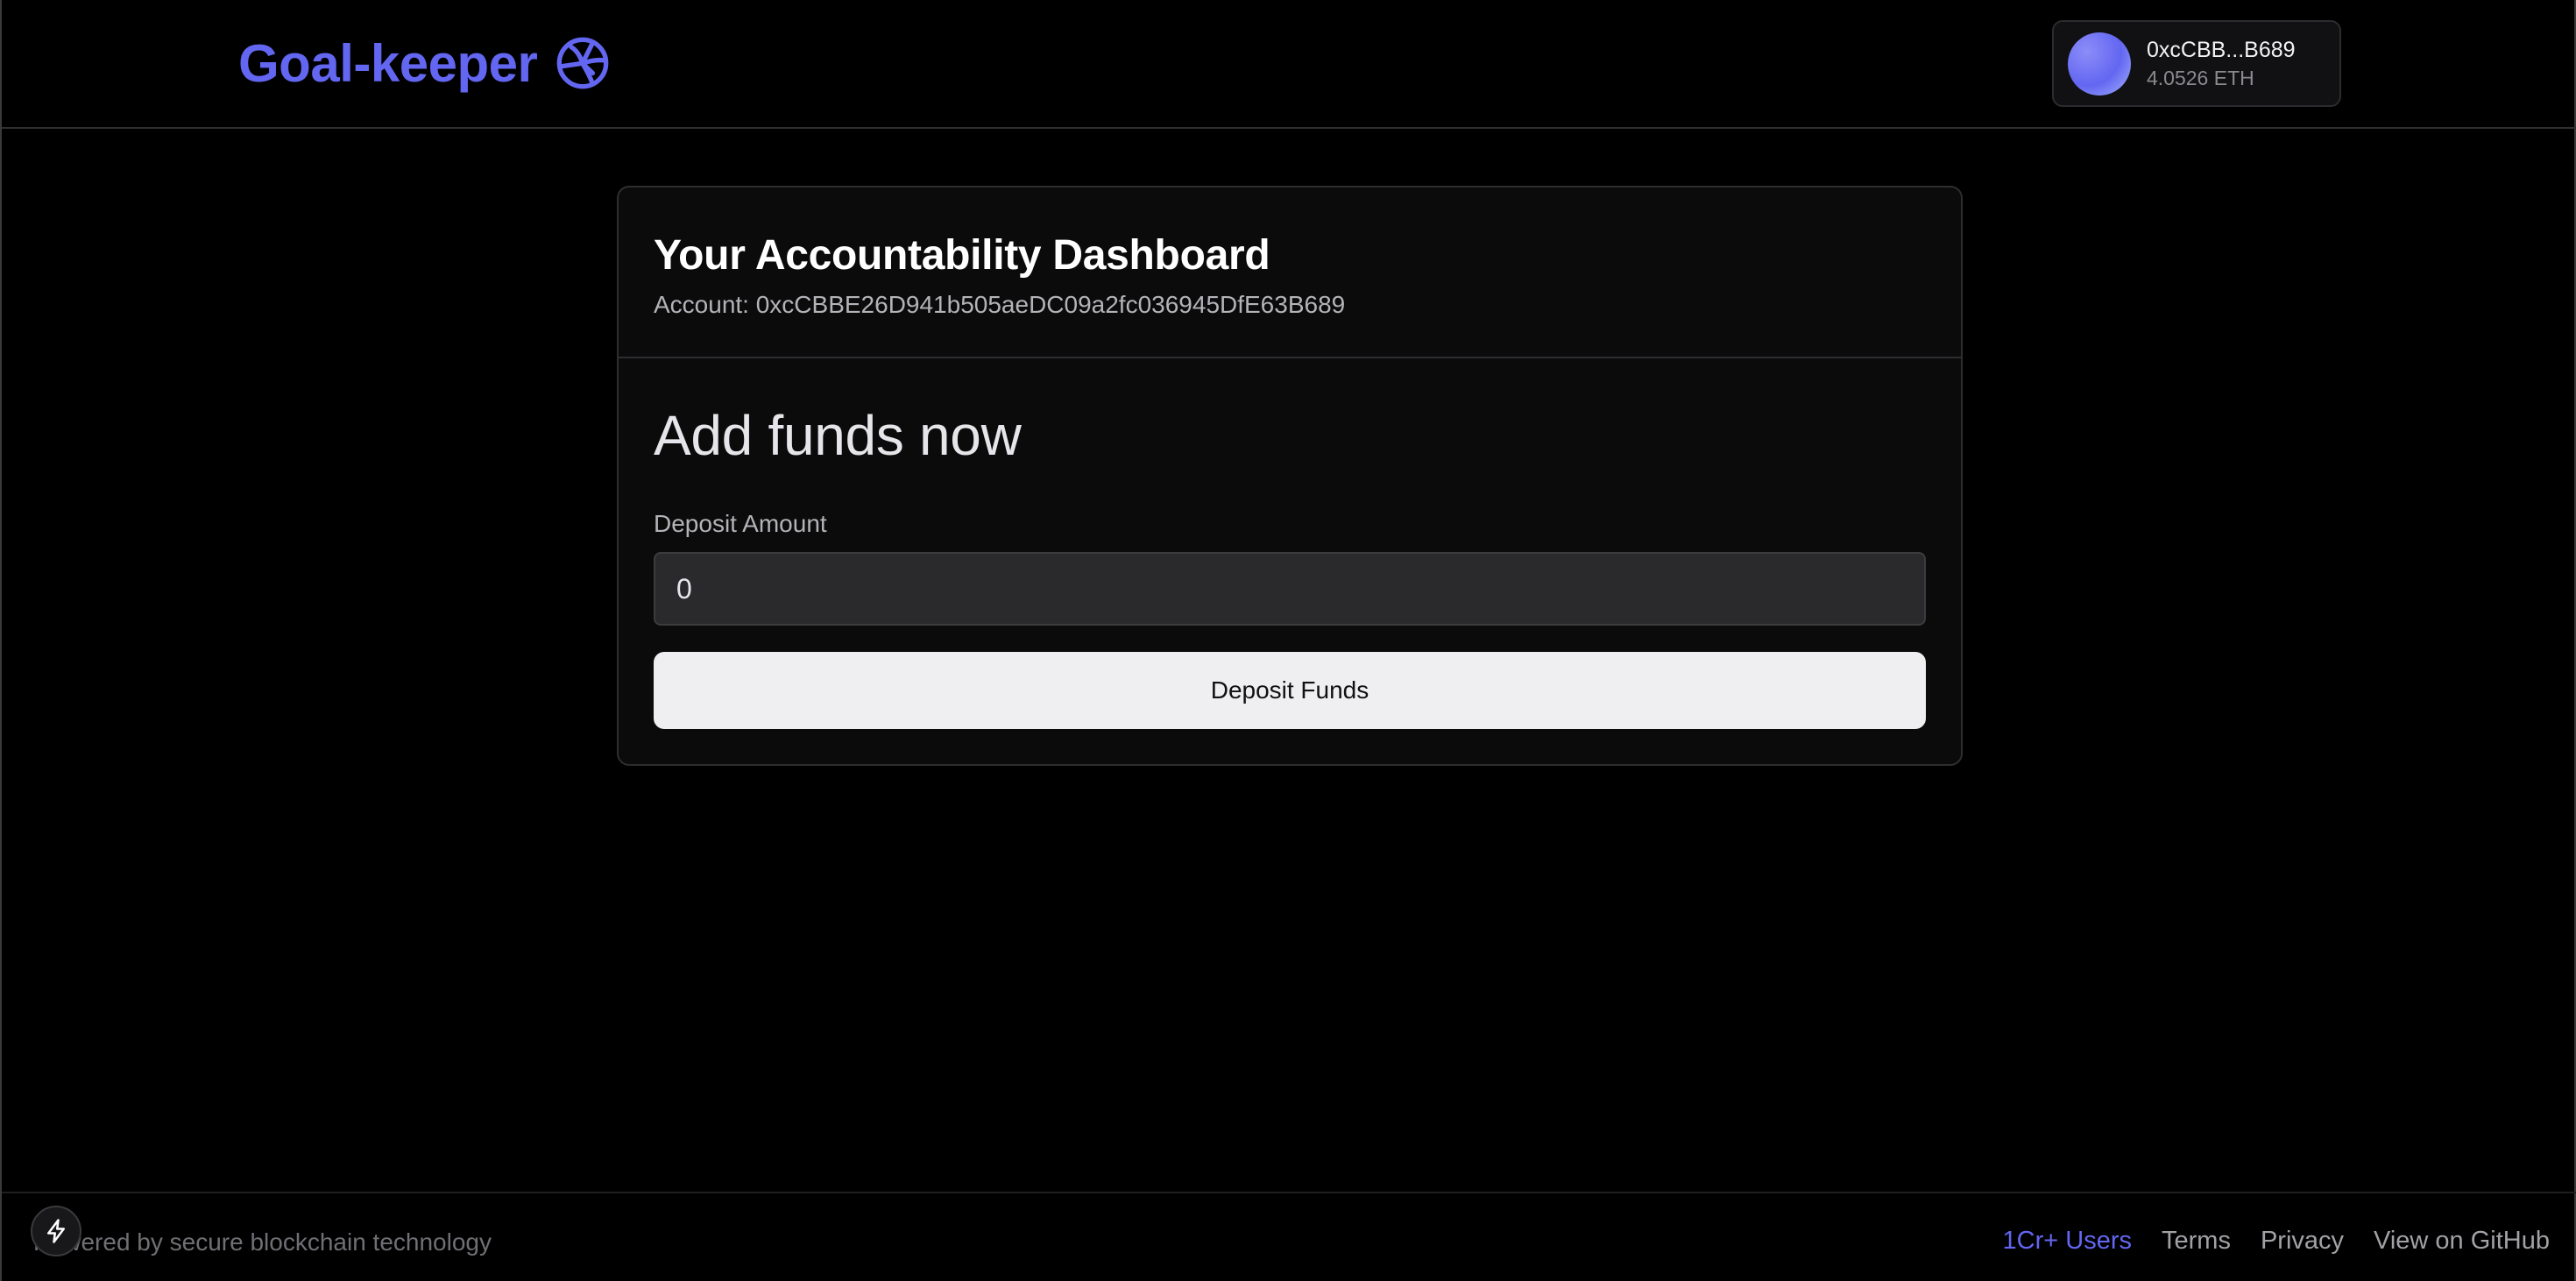  I want to click on deposit-amount-input, so click(1290, 589).